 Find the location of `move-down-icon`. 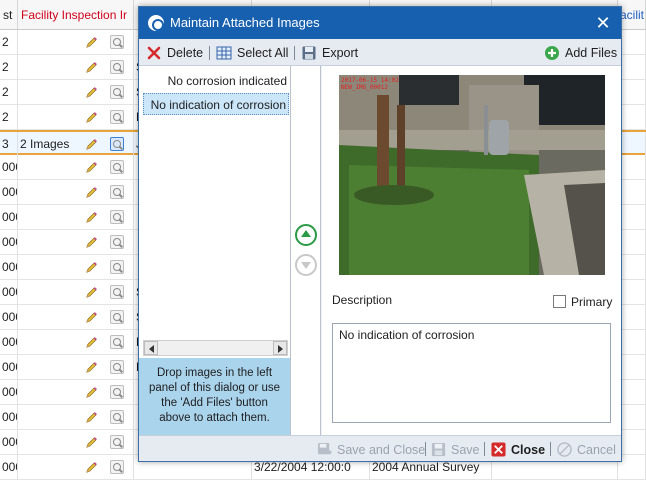

move-down-icon is located at coordinates (306, 265).